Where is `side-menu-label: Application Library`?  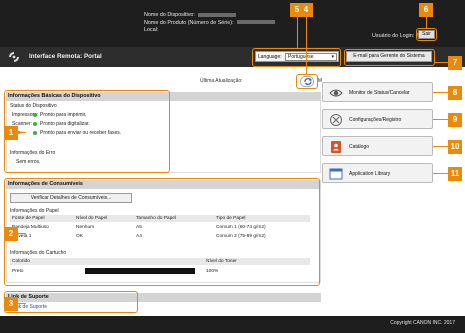
side-menu-label: Application Library is located at coordinates (370, 174).